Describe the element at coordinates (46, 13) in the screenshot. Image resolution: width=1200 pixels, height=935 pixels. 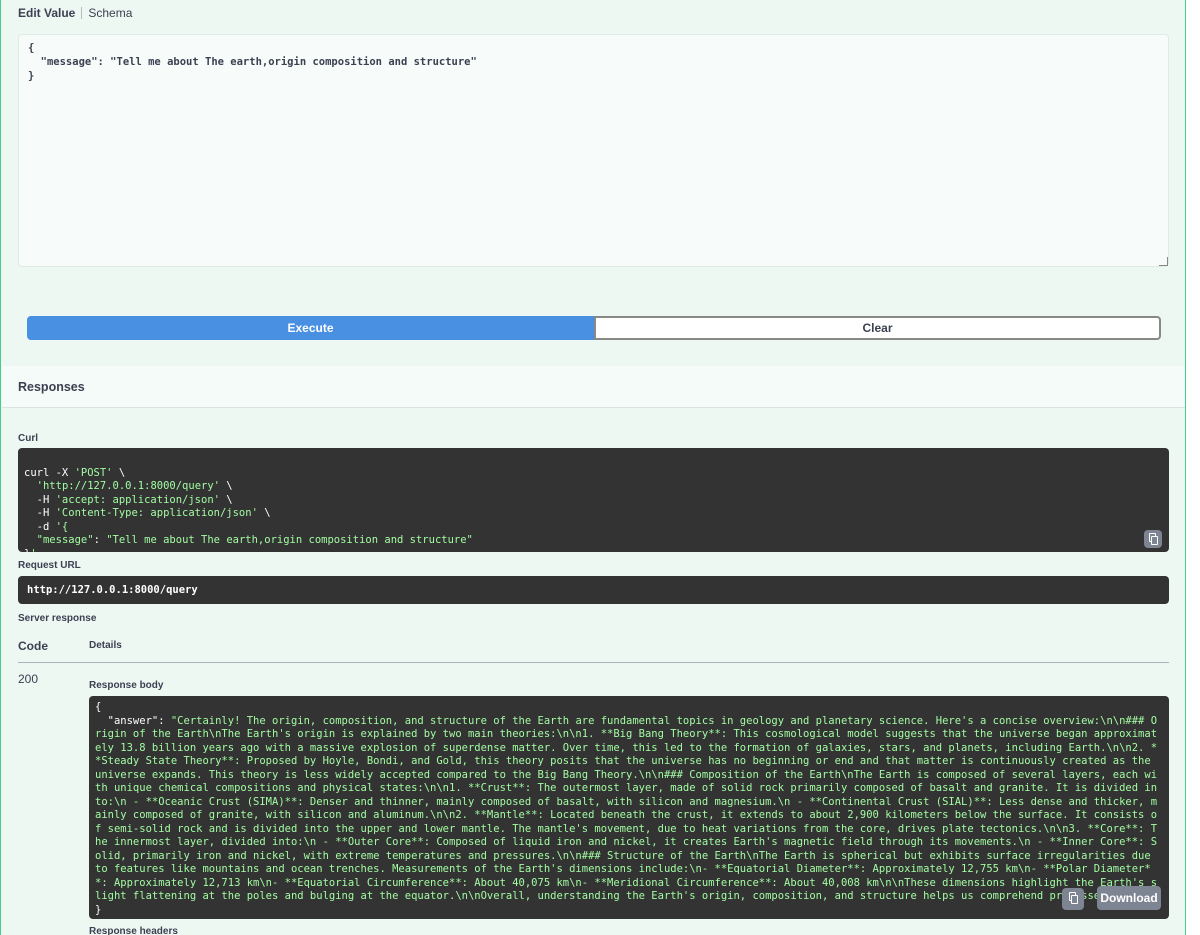
I see `tab-edit-value: Edit Value` at that location.